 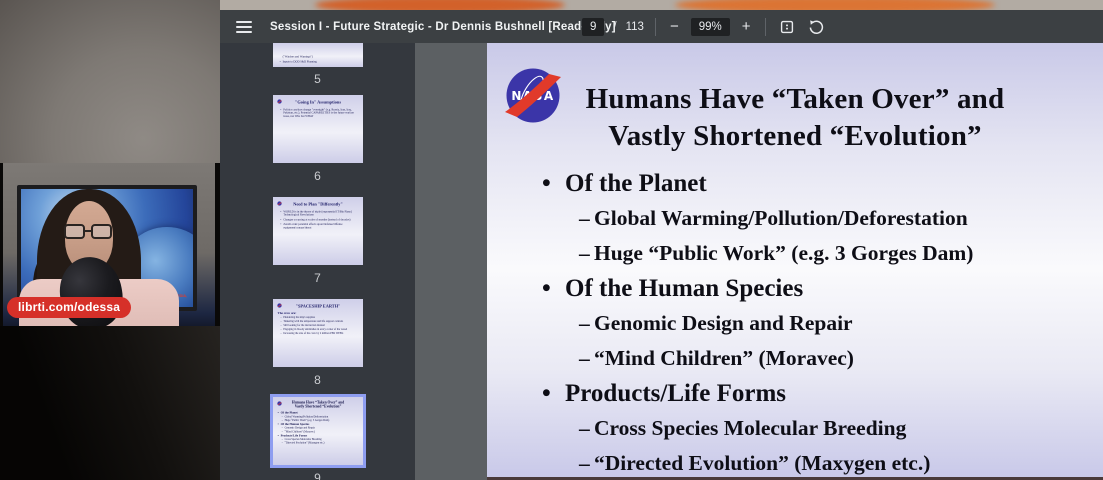 I want to click on thumb-title: "Going In" Assumptions, so click(x=317, y=102).